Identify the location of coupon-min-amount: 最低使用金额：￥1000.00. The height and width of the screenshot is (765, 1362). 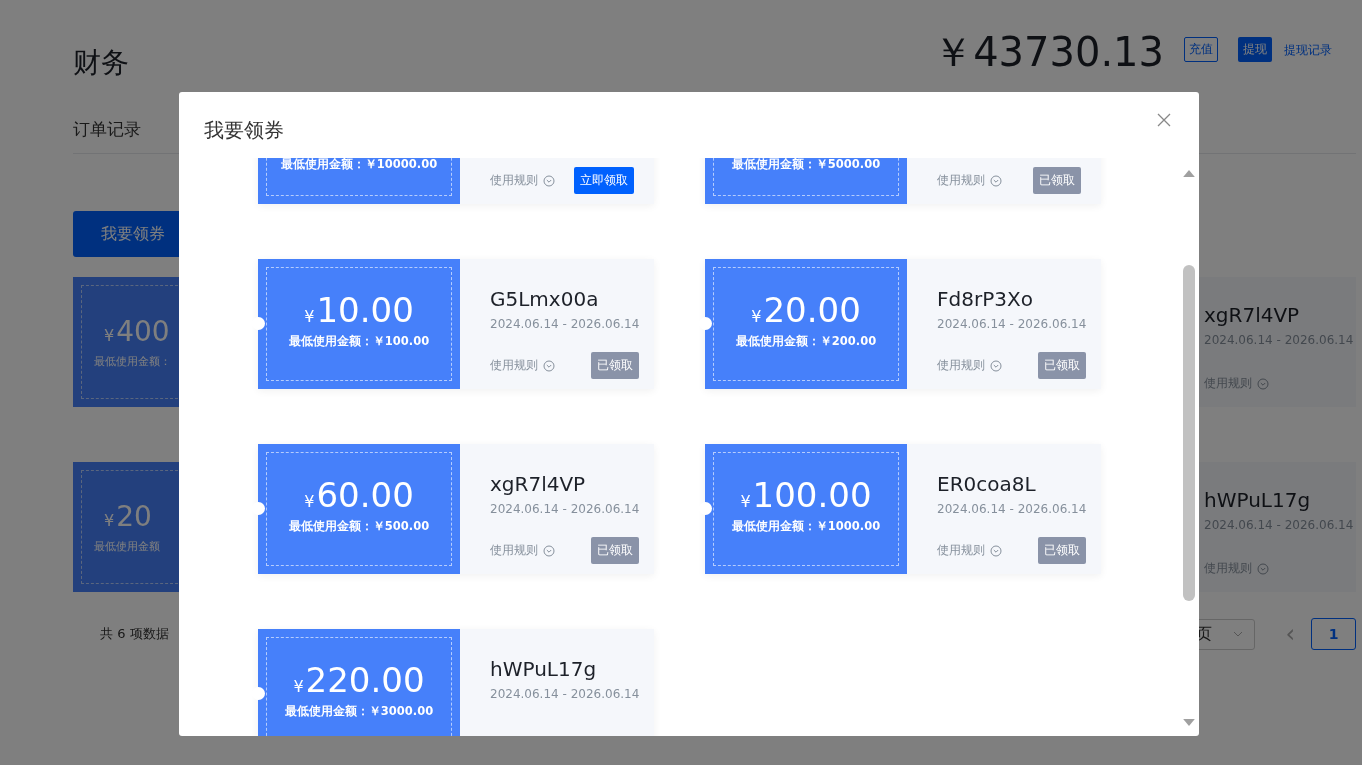
(806, 526).